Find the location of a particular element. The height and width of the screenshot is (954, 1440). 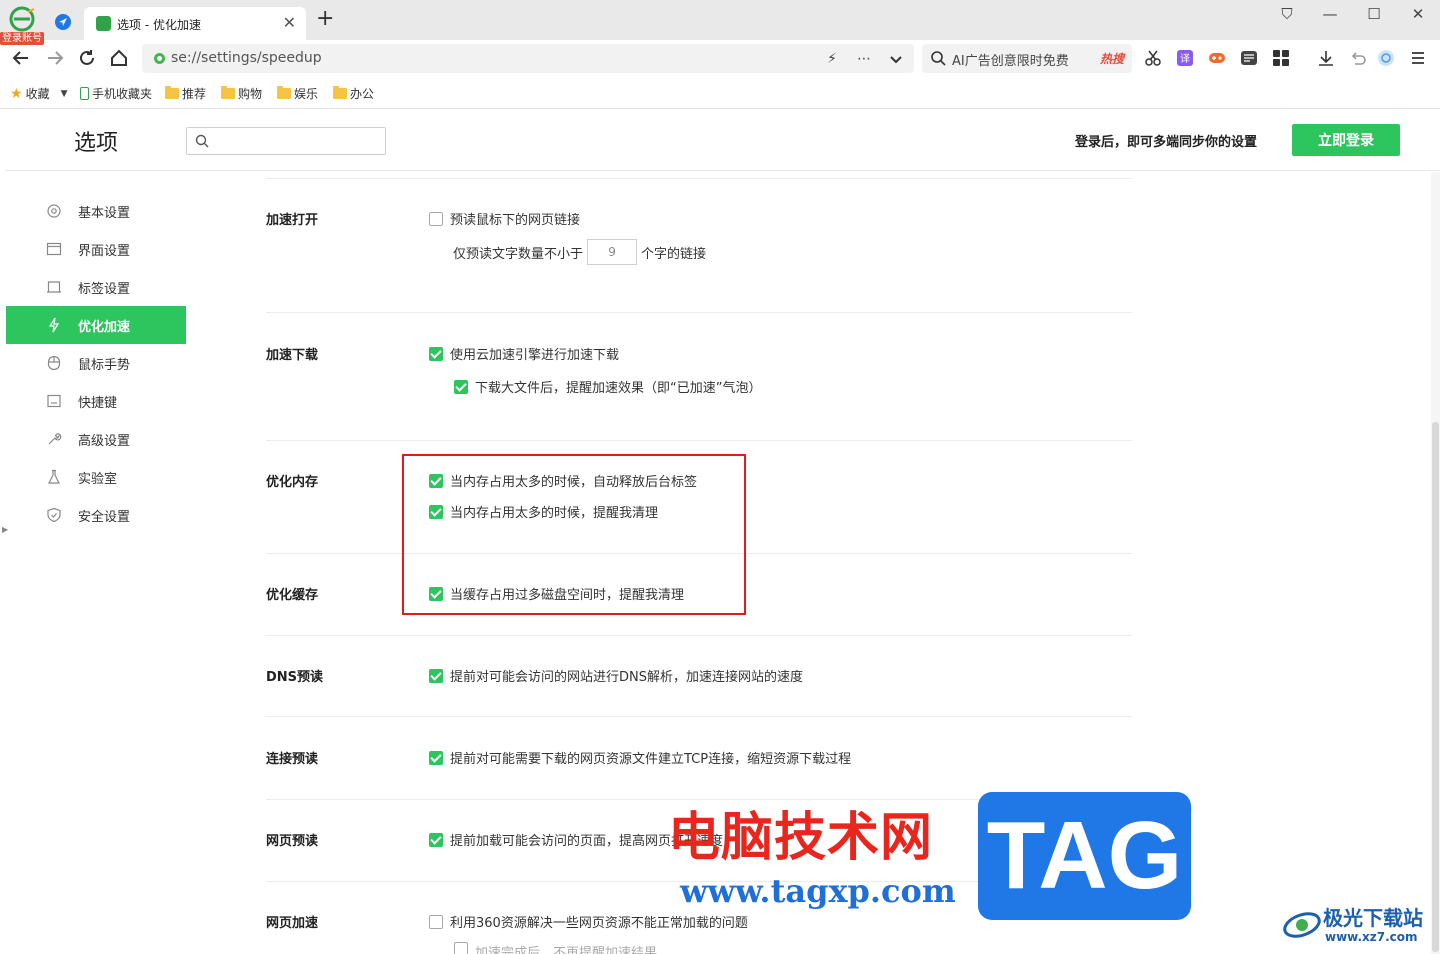

prefetch-links-checkbox: 预读鼠标下的网页链接 is located at coordinates (504, 218).